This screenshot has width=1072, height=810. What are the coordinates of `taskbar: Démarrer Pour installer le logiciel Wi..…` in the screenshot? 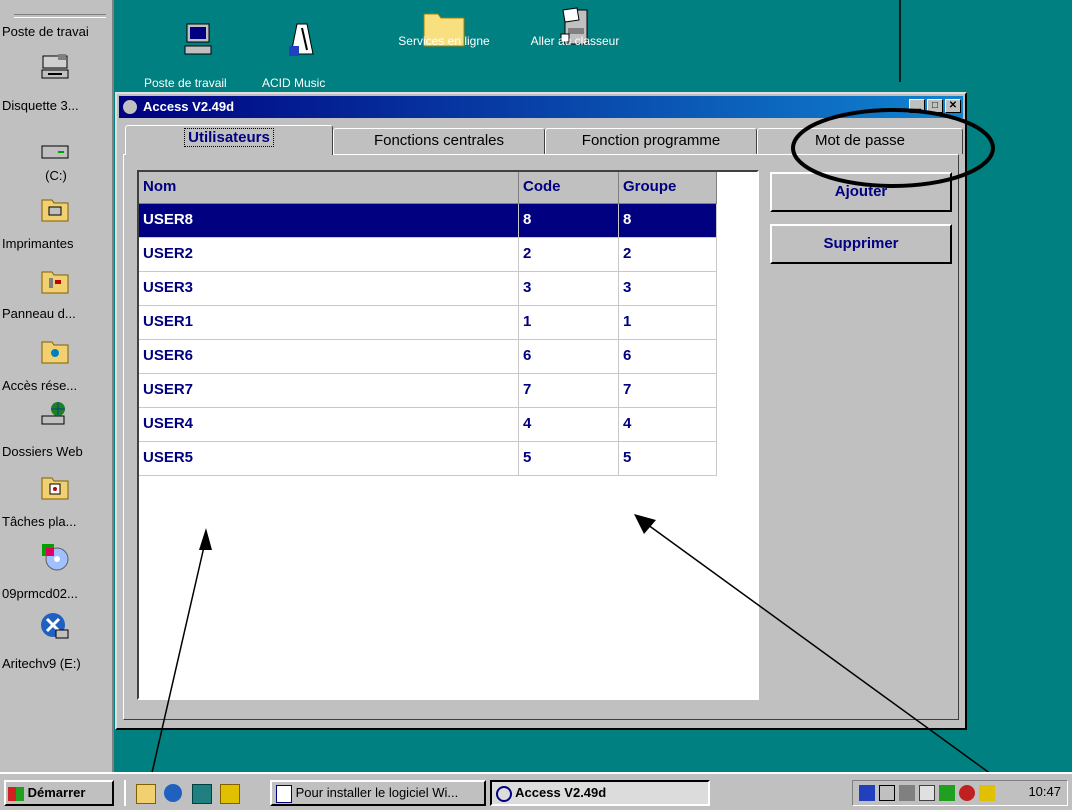 It's located at (536, 791).